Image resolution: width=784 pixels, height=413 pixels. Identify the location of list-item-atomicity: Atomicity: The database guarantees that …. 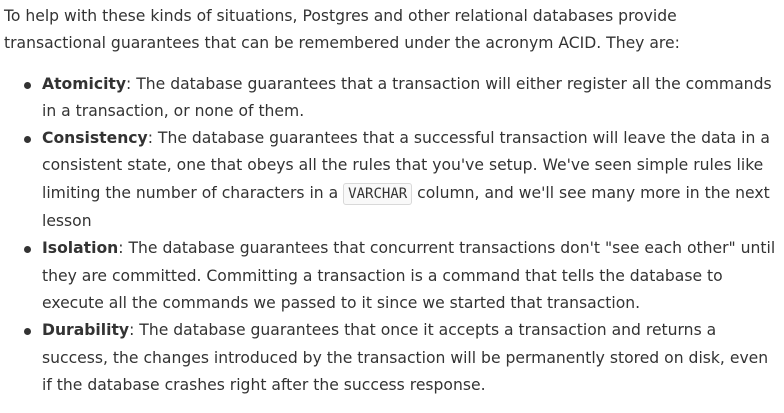
(401, 98).